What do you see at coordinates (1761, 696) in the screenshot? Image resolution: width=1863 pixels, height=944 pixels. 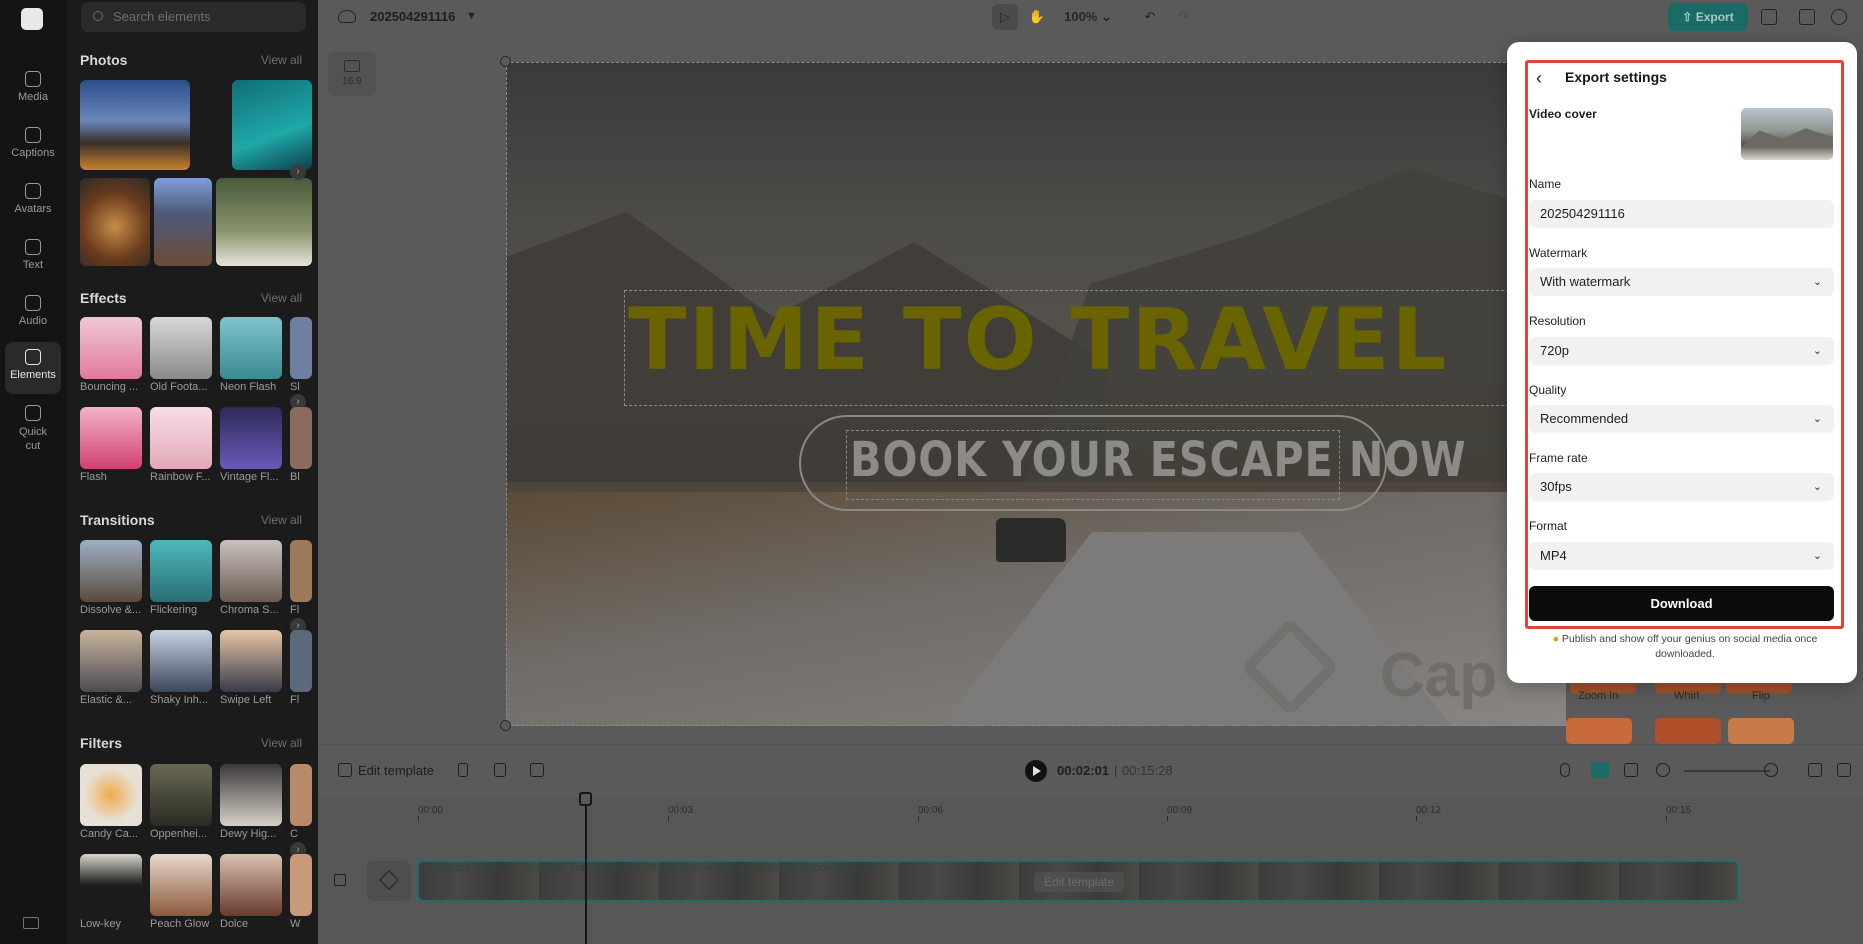 I see `popover-label: Flip` at bounding box center [1761, 696].